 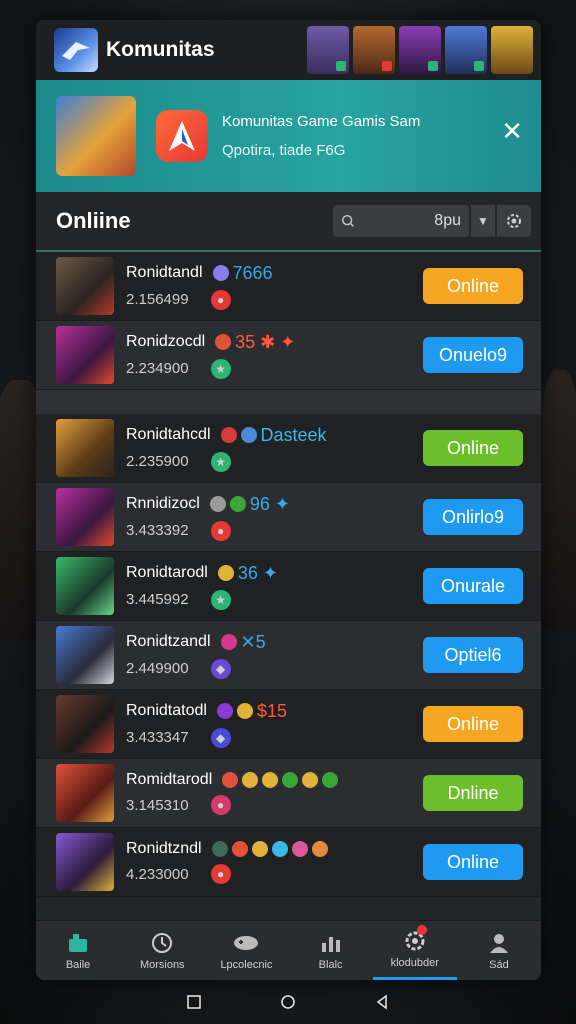 What do you see at coordinates (414, 963) in the screenshot?
I see `nav-label: klodubder` at bounding box center [414, 963].